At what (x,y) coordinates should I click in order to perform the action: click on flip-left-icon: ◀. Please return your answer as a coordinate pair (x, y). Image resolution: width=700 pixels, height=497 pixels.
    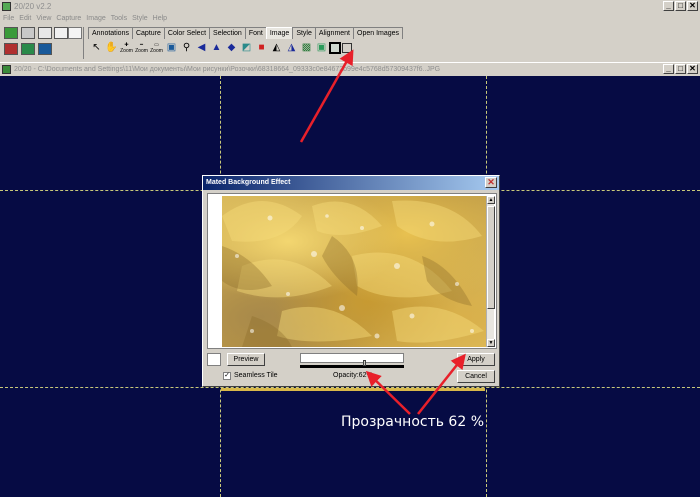
    Looking at the image, I should click on (201, 47).